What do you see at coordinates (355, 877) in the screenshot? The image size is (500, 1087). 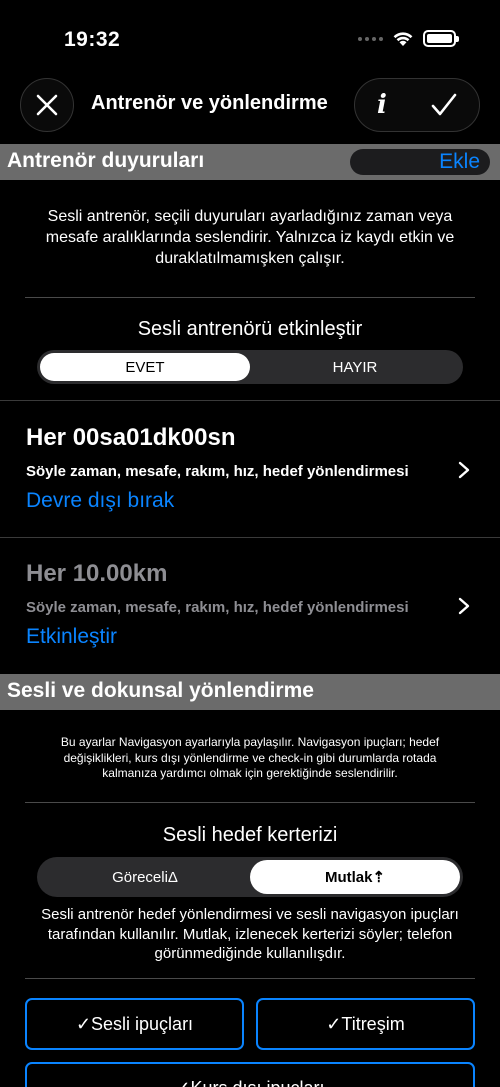 I see `bearing-absolute-option: Mutlak⇡` at bounding box center [355, 877].